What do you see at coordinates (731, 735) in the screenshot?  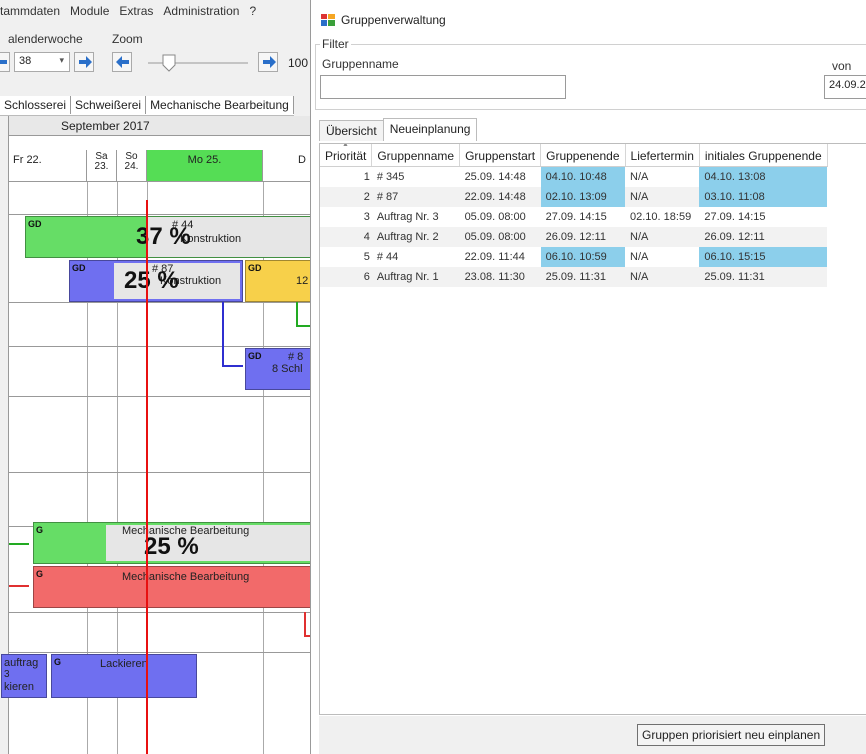 I see `replan-prioritized-button: Gruppen priorisiert neu einplanen` at bounding box center [731, 735].